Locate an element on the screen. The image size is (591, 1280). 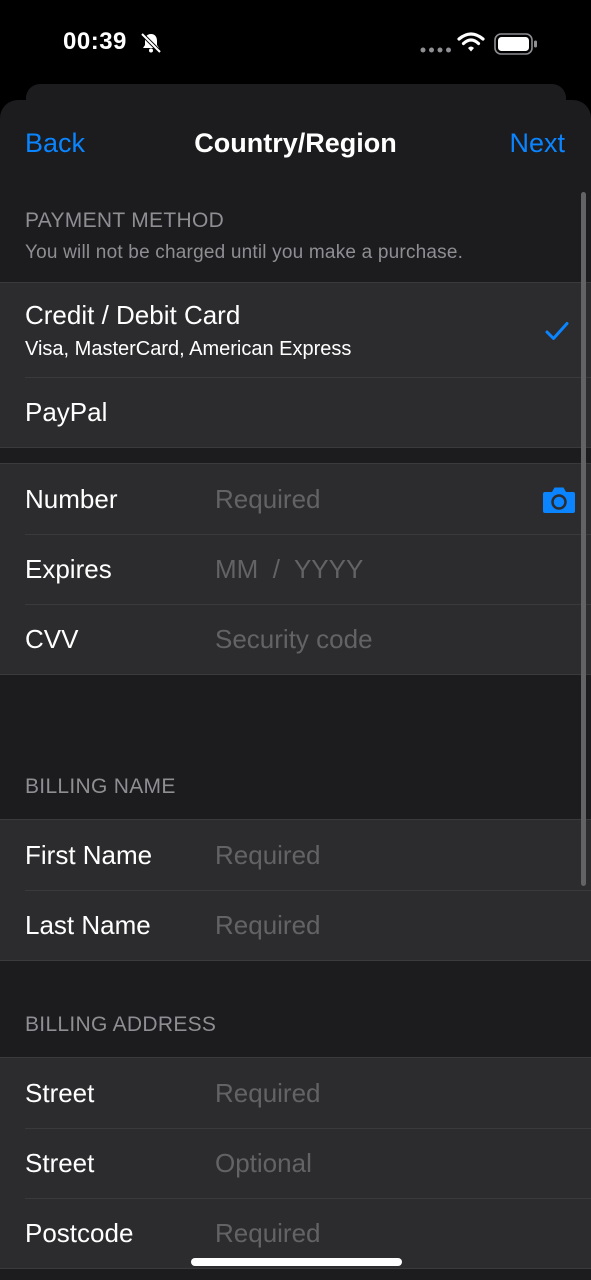
street-label: Street is located at coordinates (60, 1093).